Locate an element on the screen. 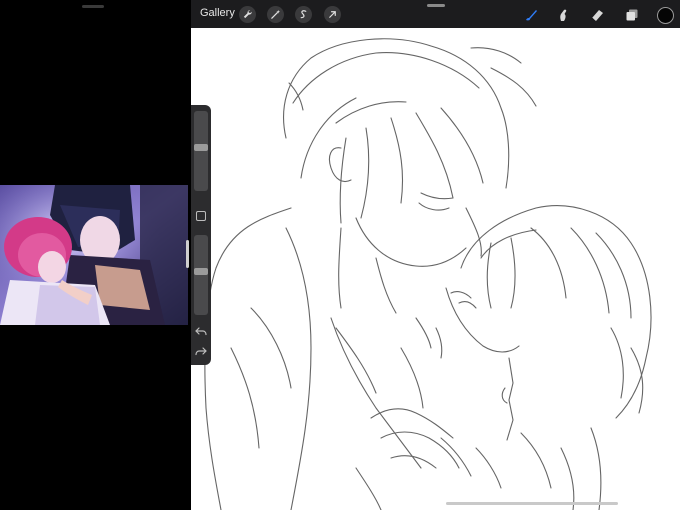 The height and width of the screenshot is (510, 680). eraser-icon is located at coordinates (597, 16).